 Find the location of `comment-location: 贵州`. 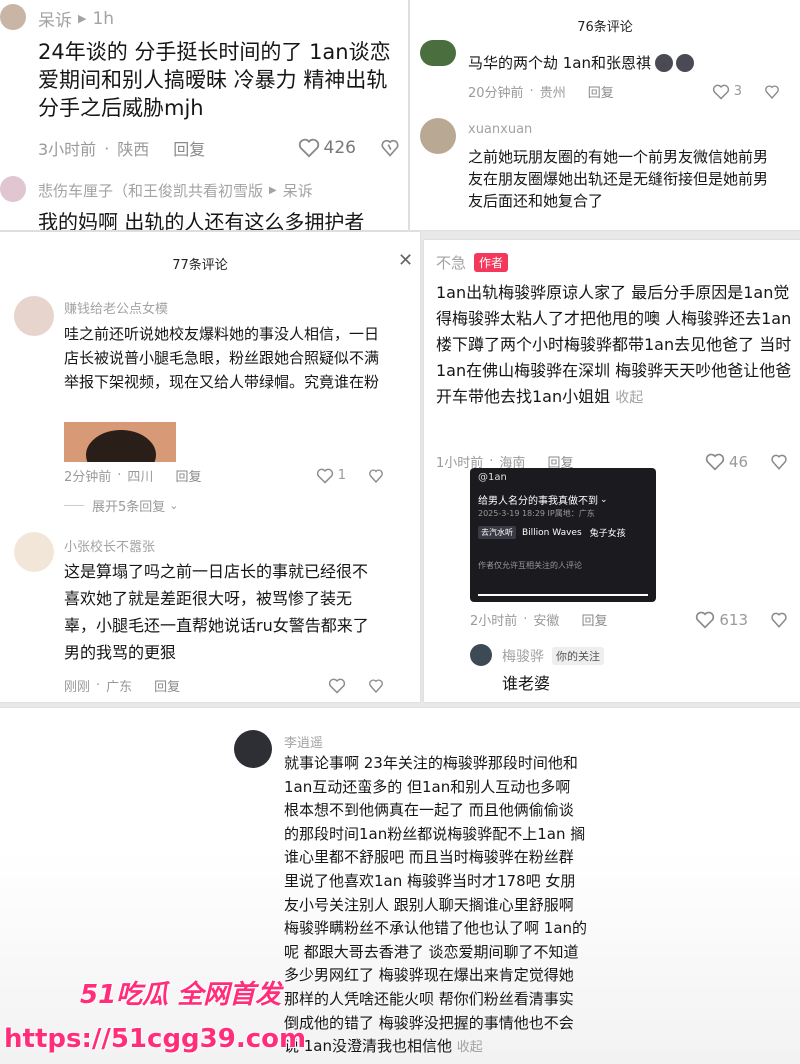

comment-location: 贵州 is located at coordinates (552, 93).